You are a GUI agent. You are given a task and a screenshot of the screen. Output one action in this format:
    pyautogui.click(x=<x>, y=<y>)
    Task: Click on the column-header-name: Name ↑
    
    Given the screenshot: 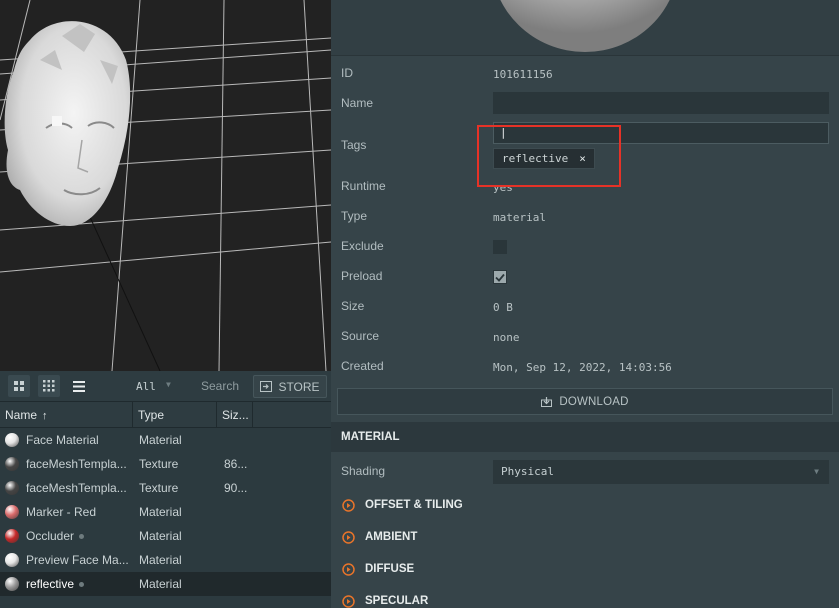 What is the action you would take?
    pyautogui.click(x=66, y=415)
    